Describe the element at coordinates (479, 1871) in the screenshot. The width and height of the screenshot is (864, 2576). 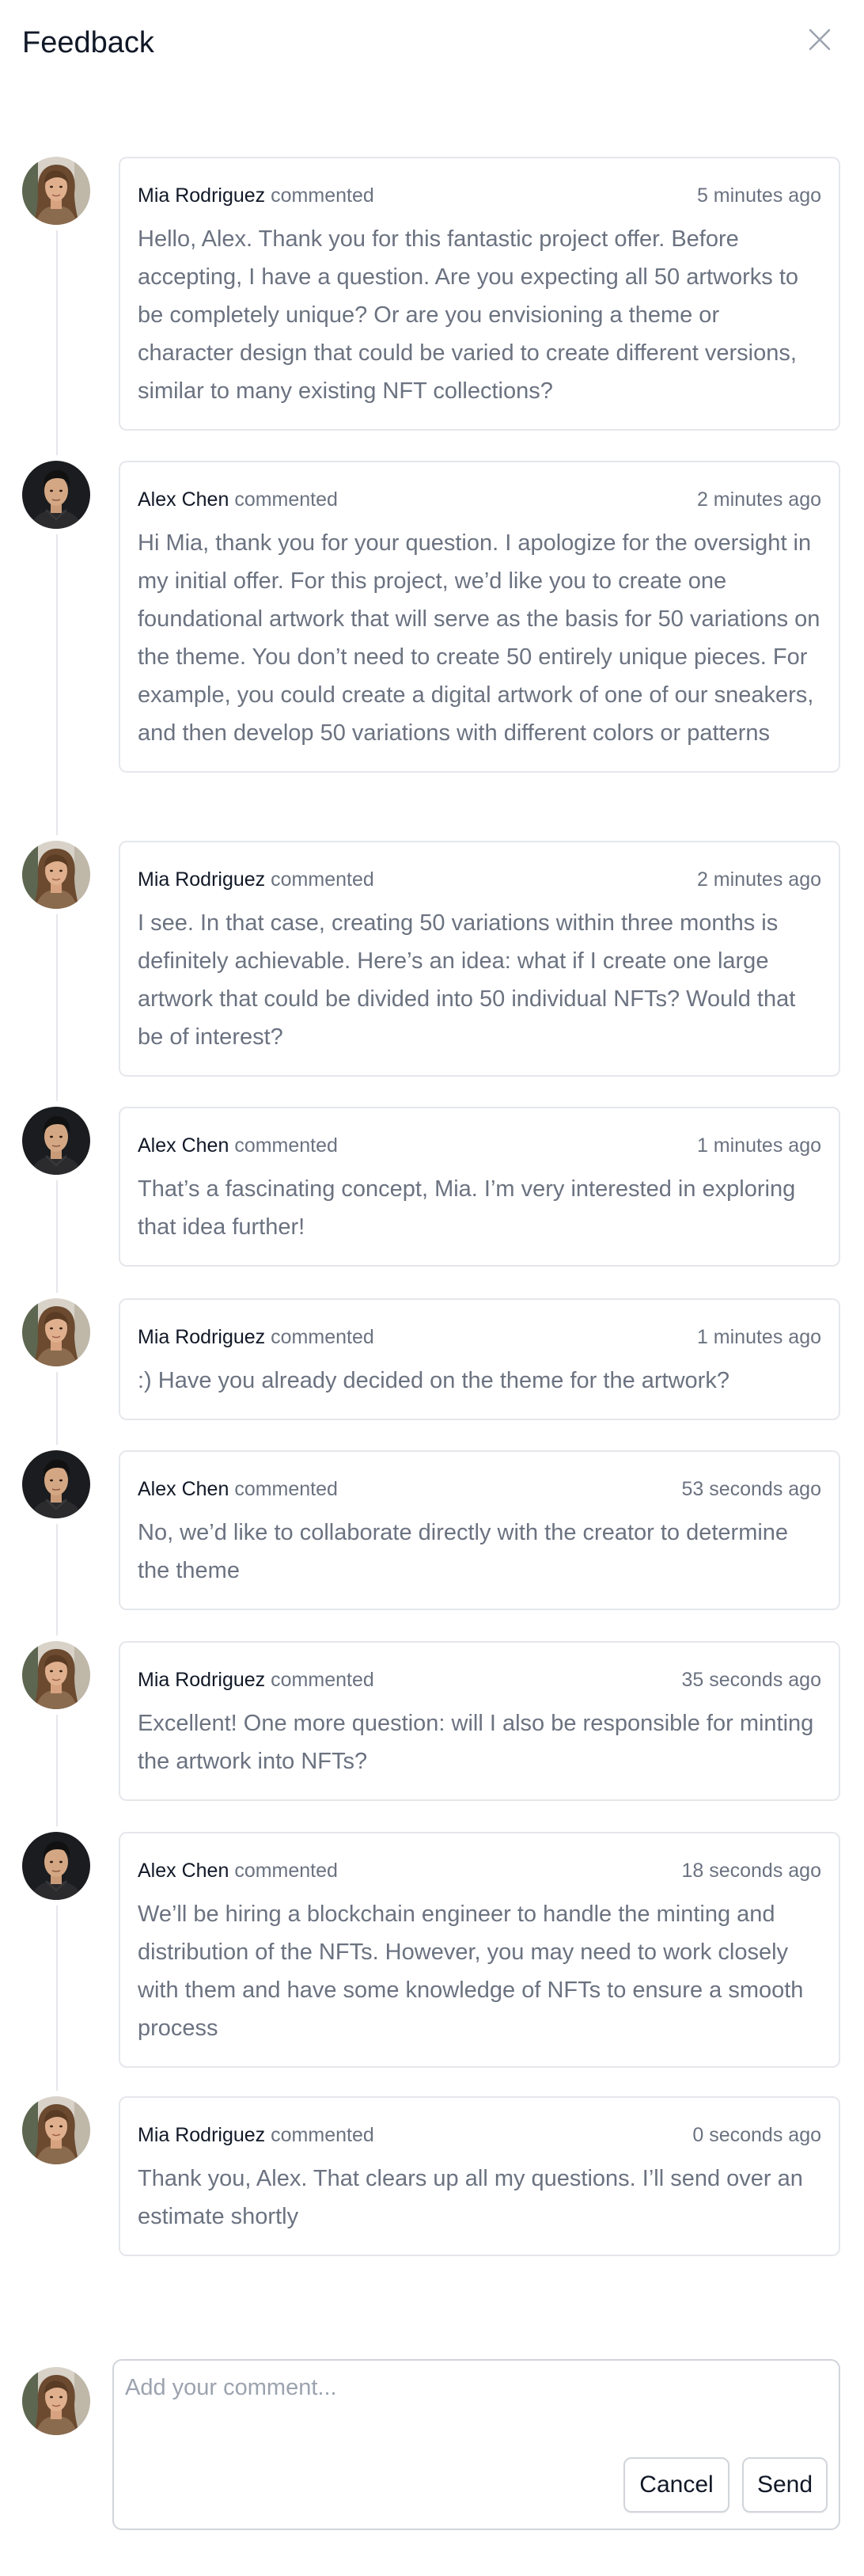
I see `comment-meta: Alex Chen commented 18 seconds ago` at that location.